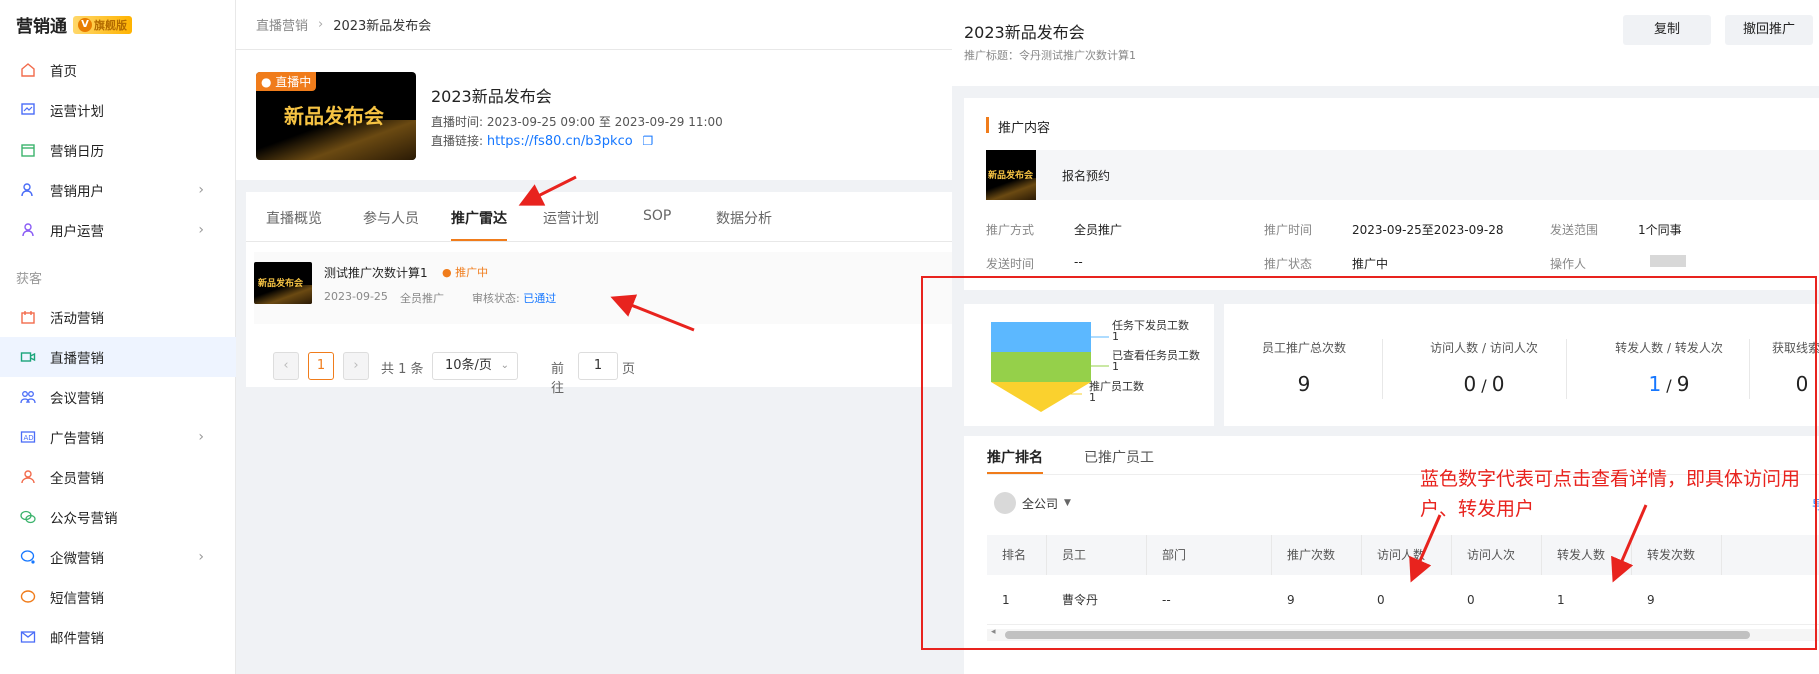 This screenshot has height=674, width=1819. What do you see at coordinates (479, 218) in the screenshot?
I see `tab-promo-radar: 推广雷达` at bounding box center [479, 218].